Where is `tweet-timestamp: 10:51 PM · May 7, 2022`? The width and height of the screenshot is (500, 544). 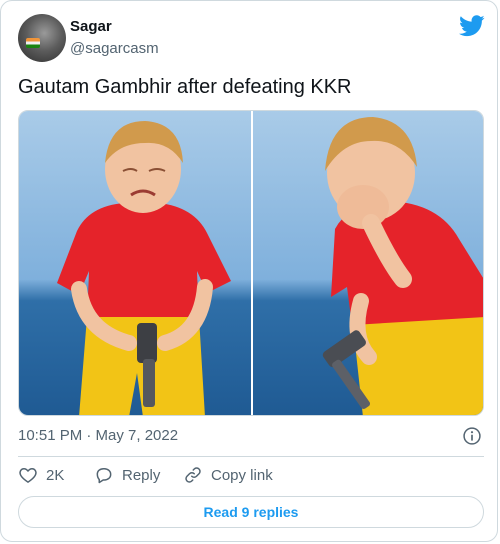
tweet-timestamp: 10:51 PM · May 7, 2022 is located at coordinates (98, 435).